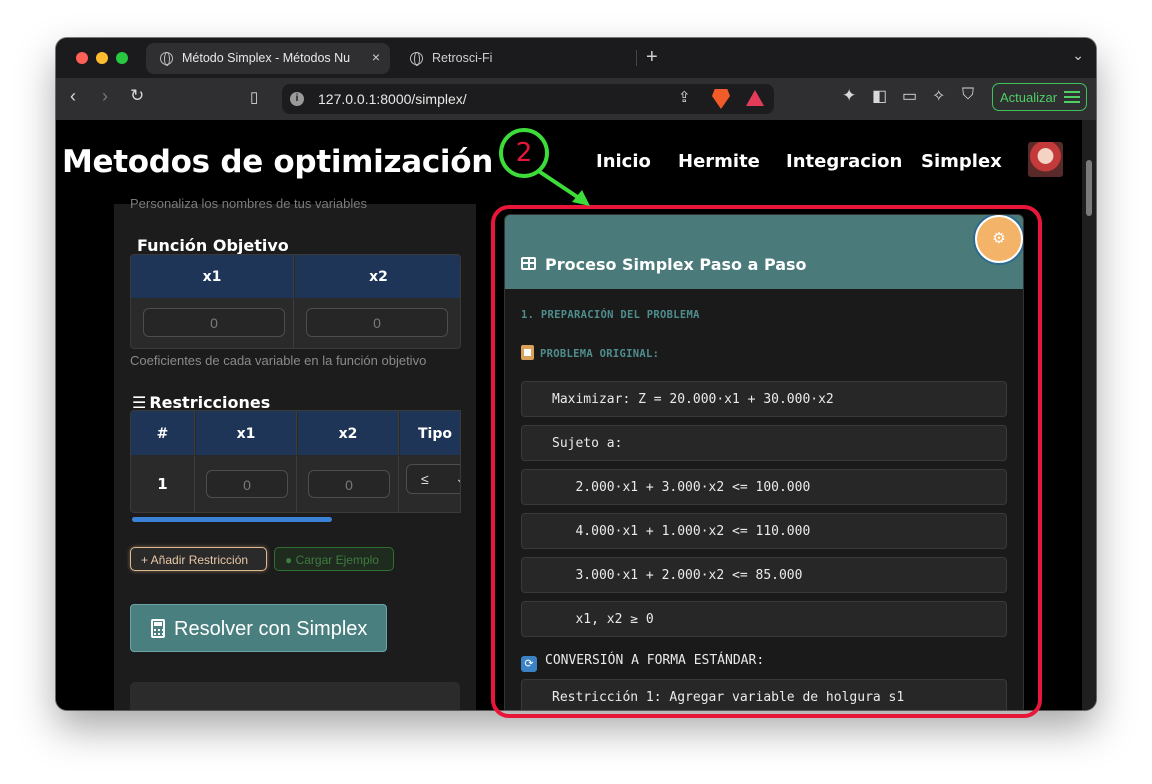  I want to click on close-window-button, so click(82, 58).